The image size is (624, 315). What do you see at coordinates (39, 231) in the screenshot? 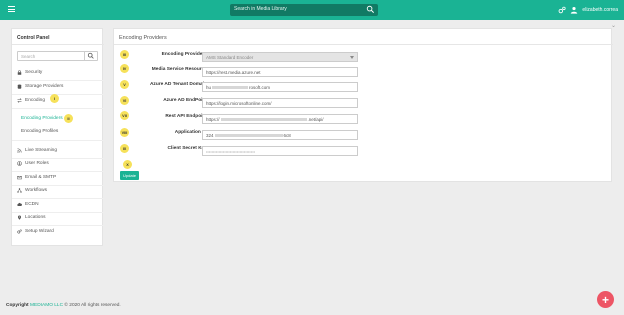
I see `sidebar-item-label: Setup Wizard` at bounding box center [39, 231].